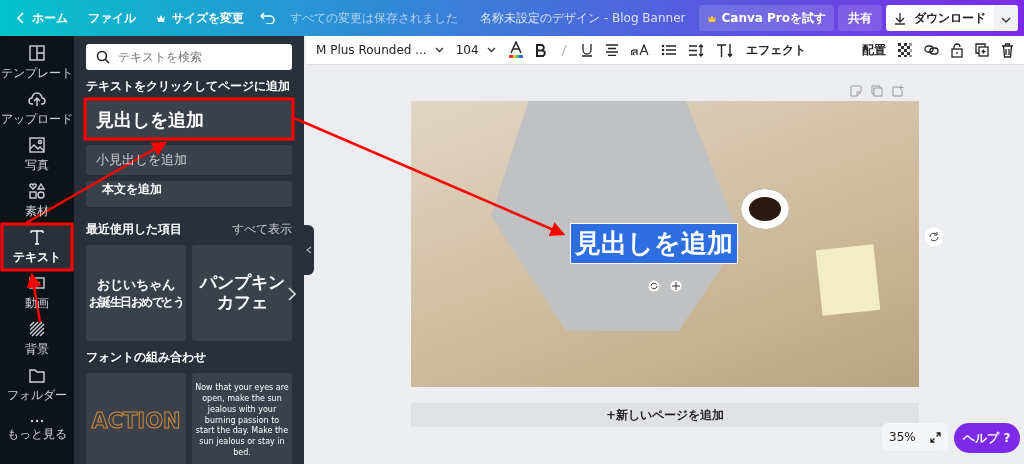  Describe the element at coordinates (37, 421) in the screenshot. I see `more-icon` at that location.